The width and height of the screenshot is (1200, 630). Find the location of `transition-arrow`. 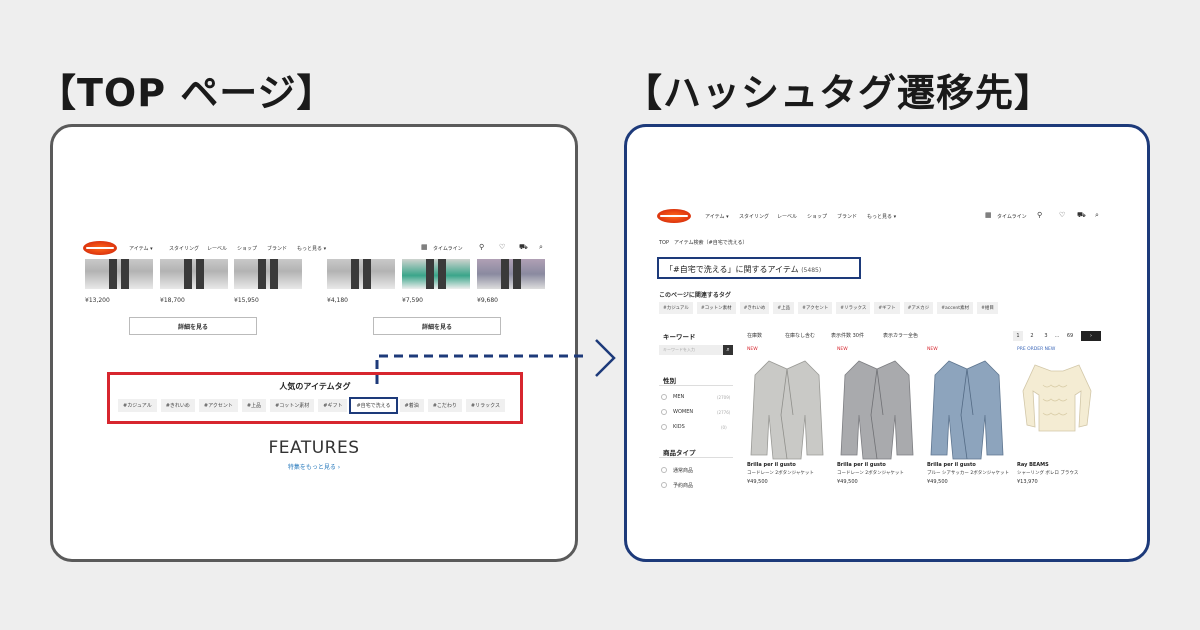

transition-arrow is located at coordinates (495, 361).